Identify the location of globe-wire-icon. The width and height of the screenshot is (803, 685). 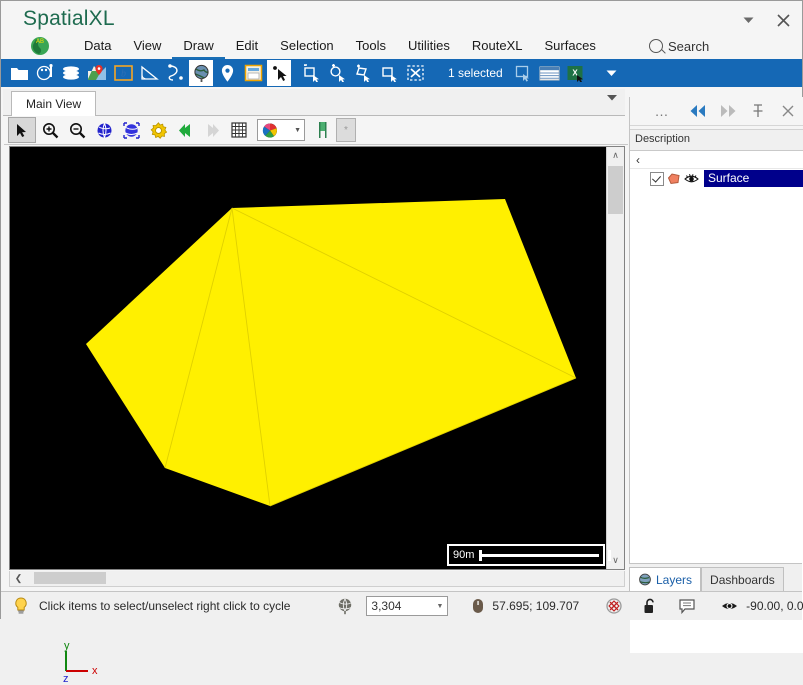
(345, 606).